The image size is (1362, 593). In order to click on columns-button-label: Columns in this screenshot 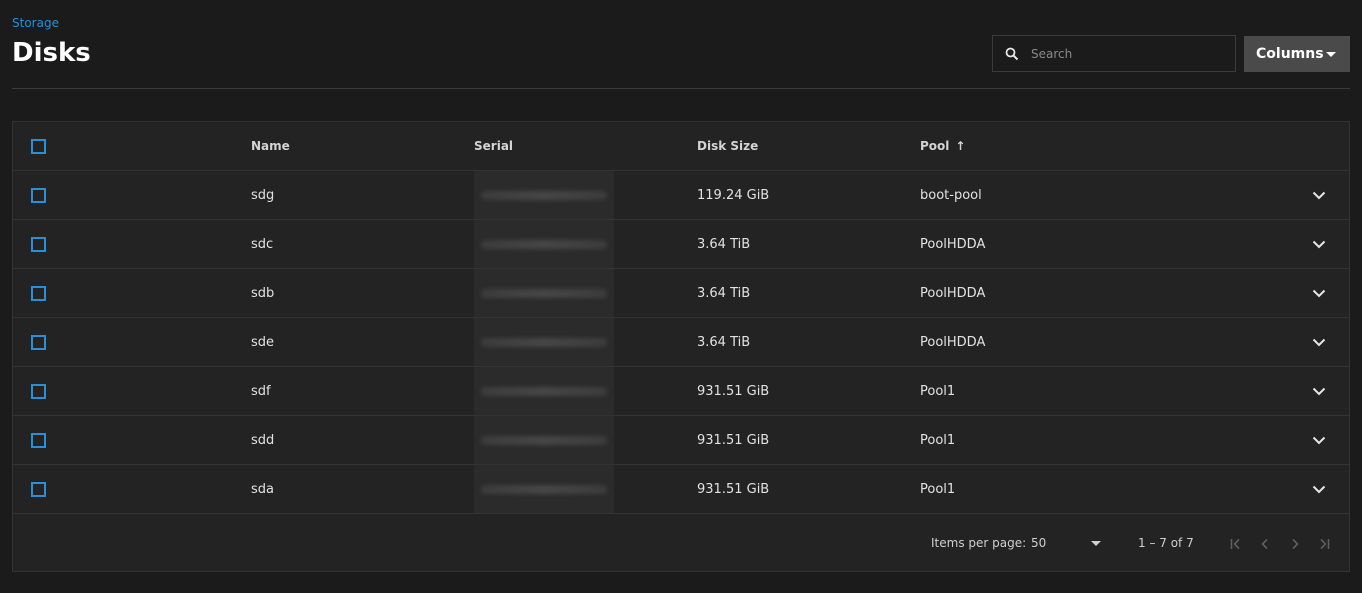, I will do `click(1290, 54)`.